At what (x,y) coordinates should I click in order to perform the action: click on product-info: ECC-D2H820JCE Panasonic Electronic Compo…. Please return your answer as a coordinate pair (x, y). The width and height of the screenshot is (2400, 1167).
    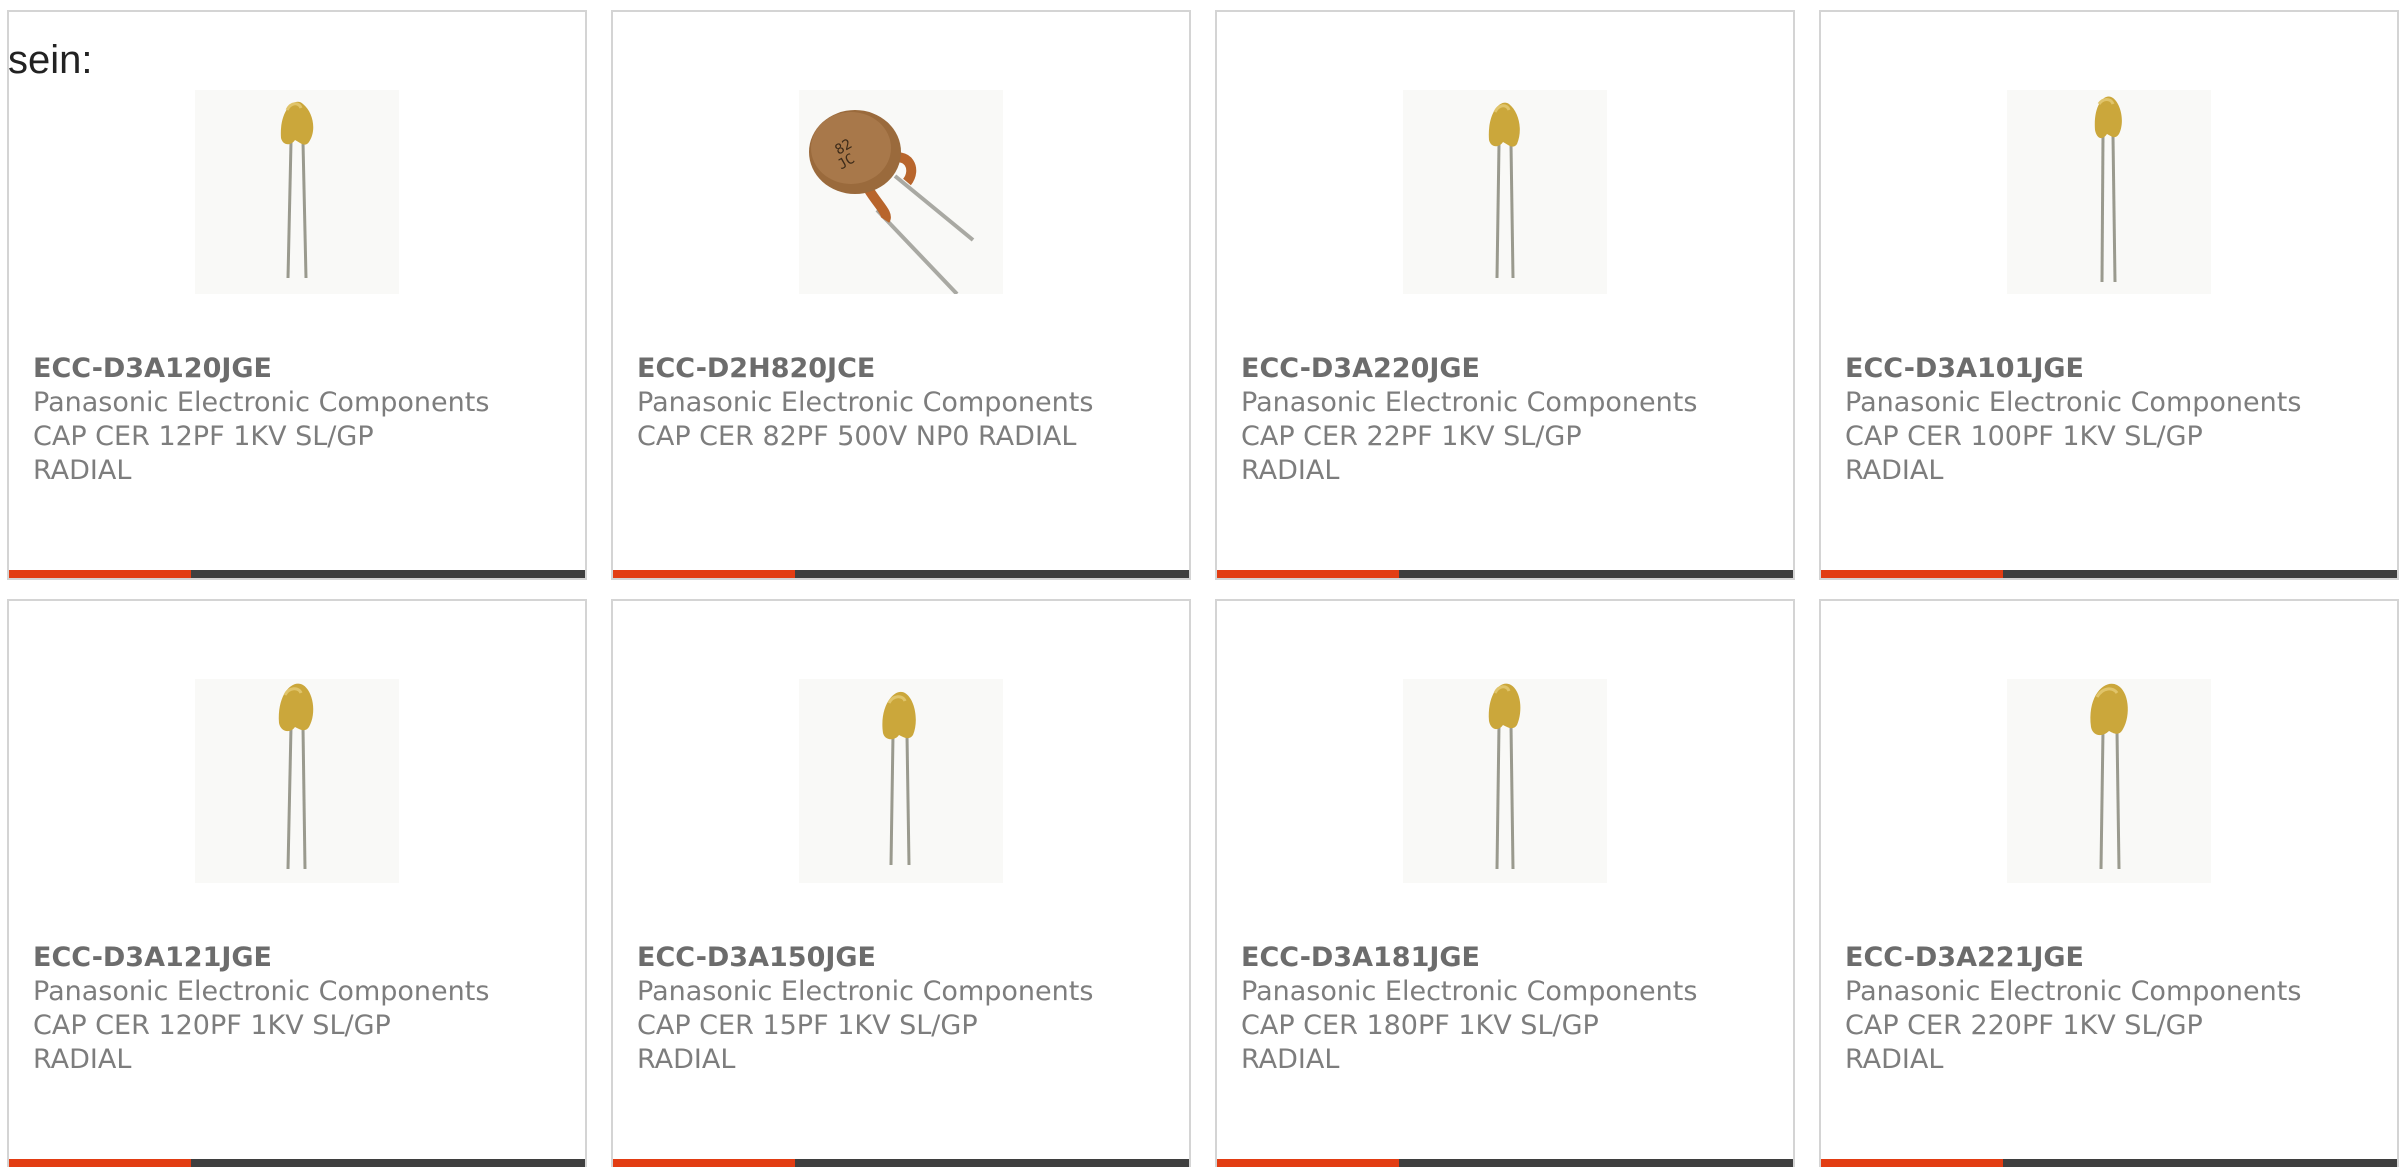
    Looking at the image, I should click on (903, 403).